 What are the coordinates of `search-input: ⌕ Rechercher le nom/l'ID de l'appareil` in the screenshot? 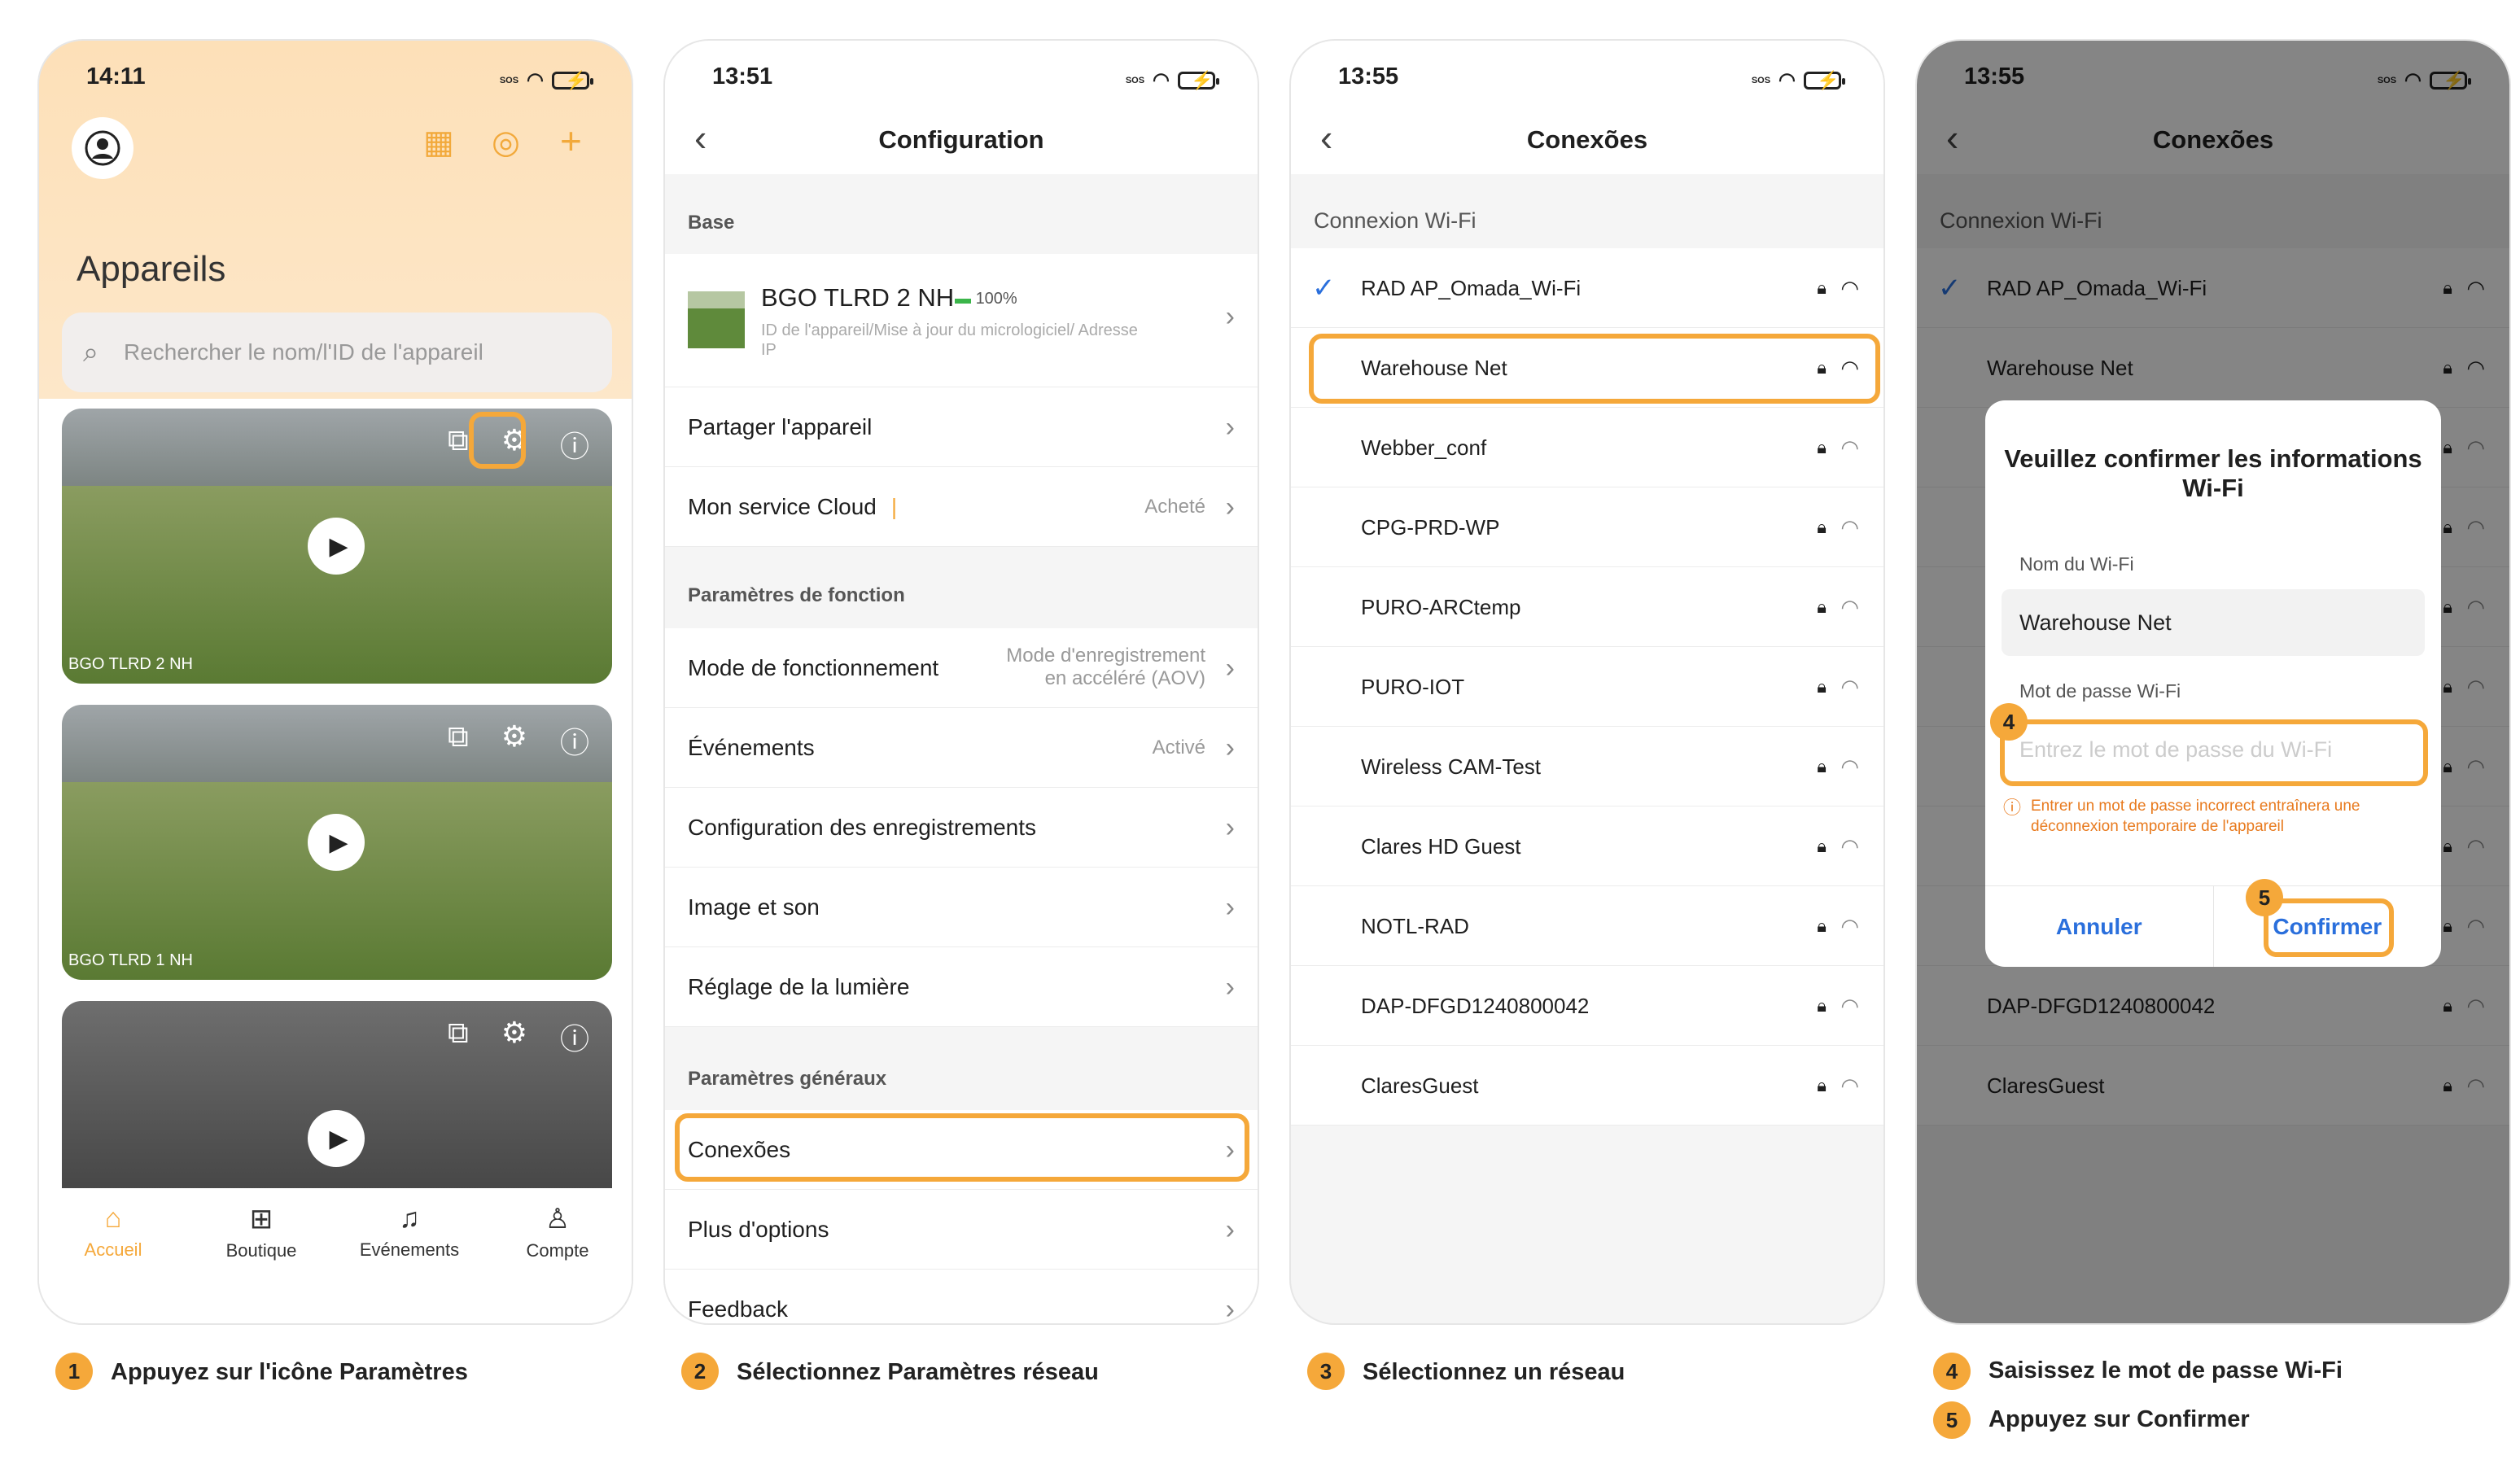 It's located at (337, 352).